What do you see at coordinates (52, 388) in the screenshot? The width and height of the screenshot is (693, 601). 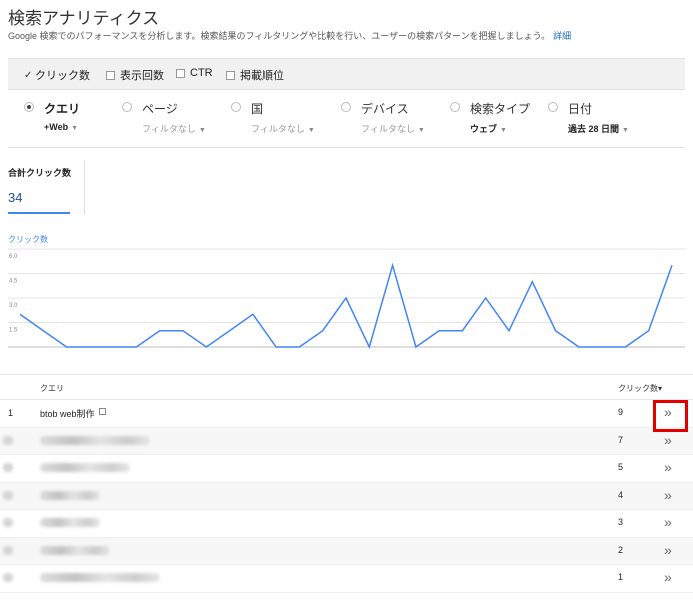 I see `col-header-query: クエリ` at bounding box center [52, 388].